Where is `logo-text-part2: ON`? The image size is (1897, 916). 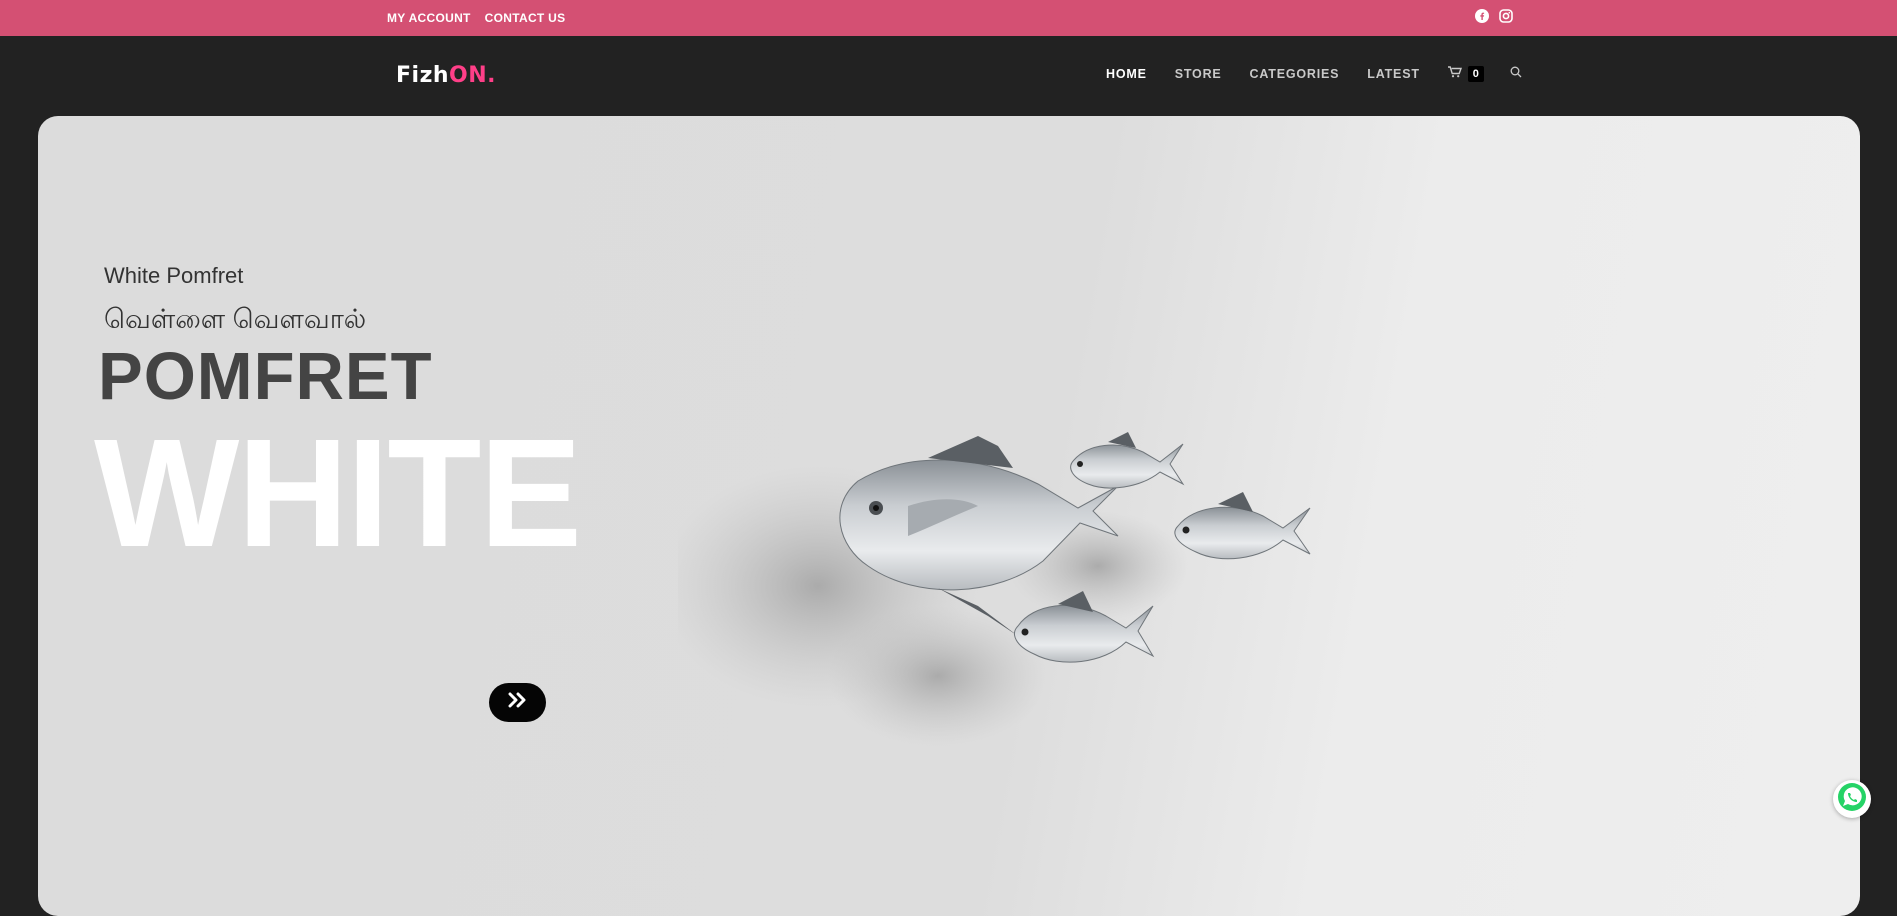 logo-text-part2: ON is located at coordinates (468, 75).